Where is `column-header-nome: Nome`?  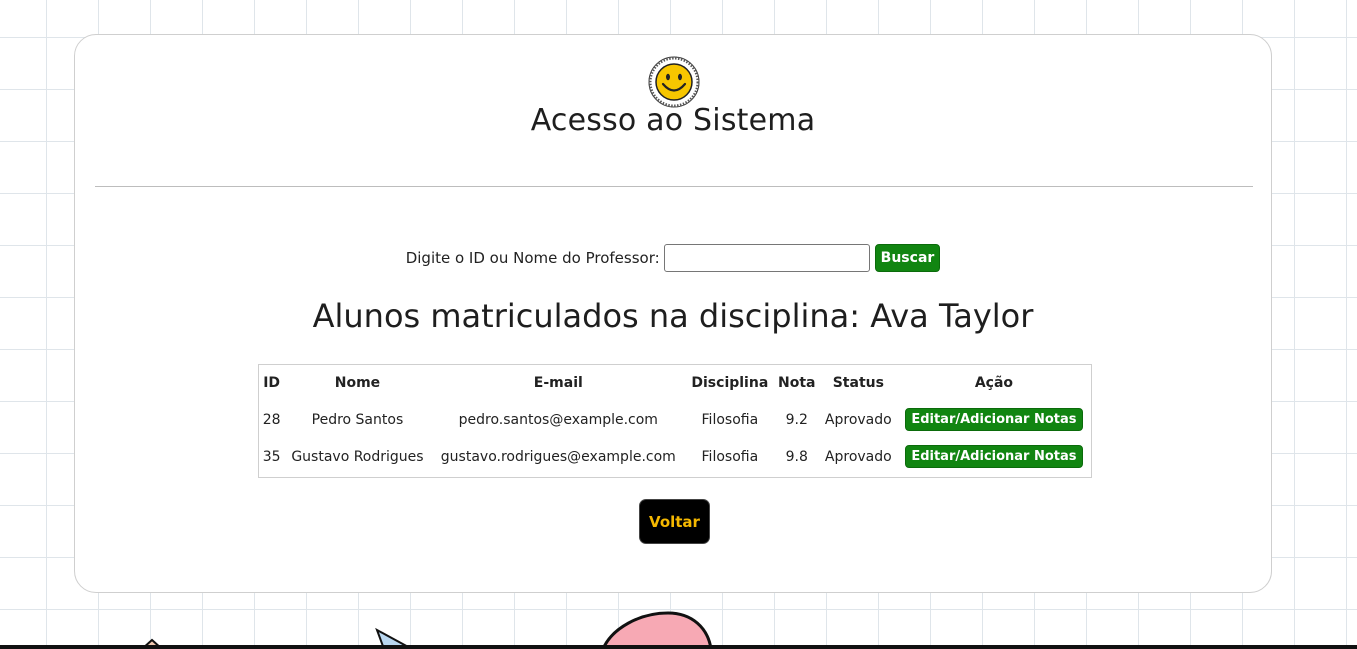
column-header-nome: Nome is located at coordinates (357, 383).